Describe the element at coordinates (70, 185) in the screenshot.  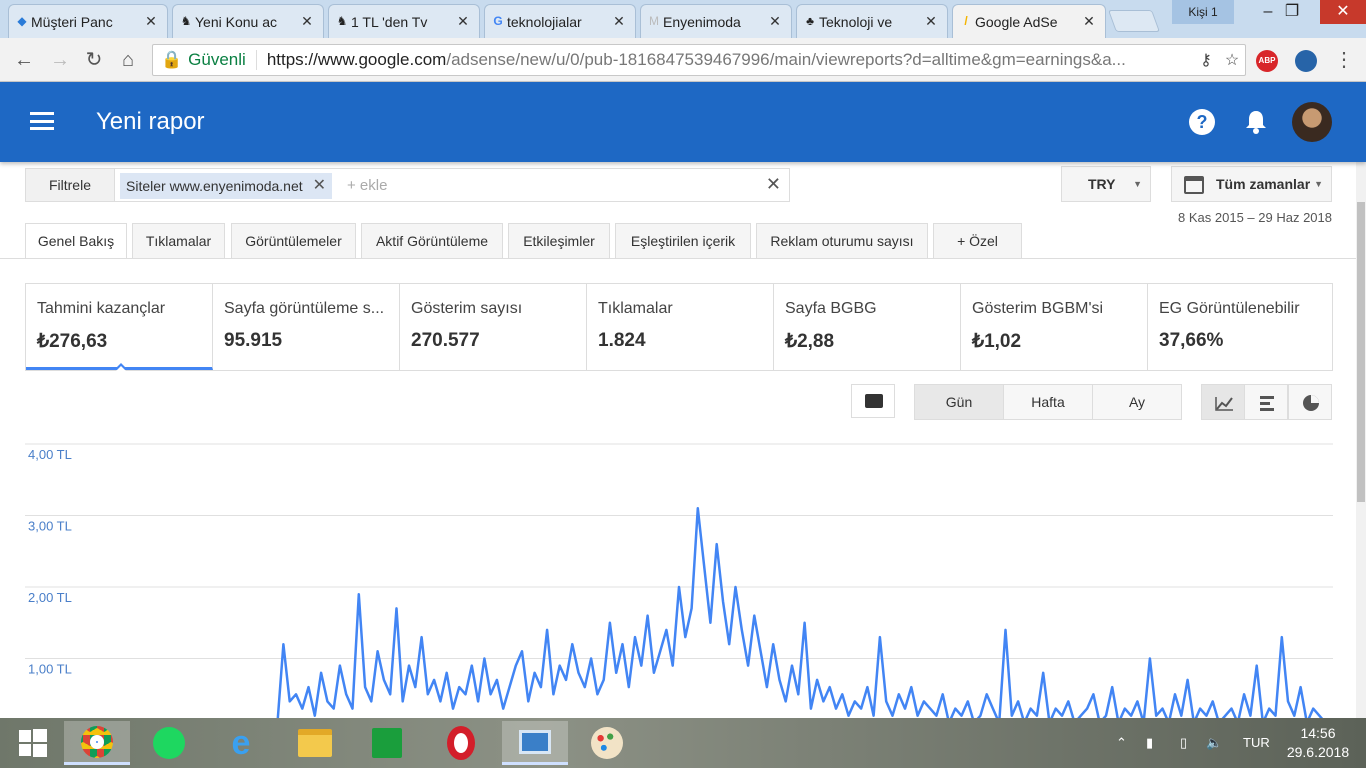
I see `filter-button: Filtrele` at that location.